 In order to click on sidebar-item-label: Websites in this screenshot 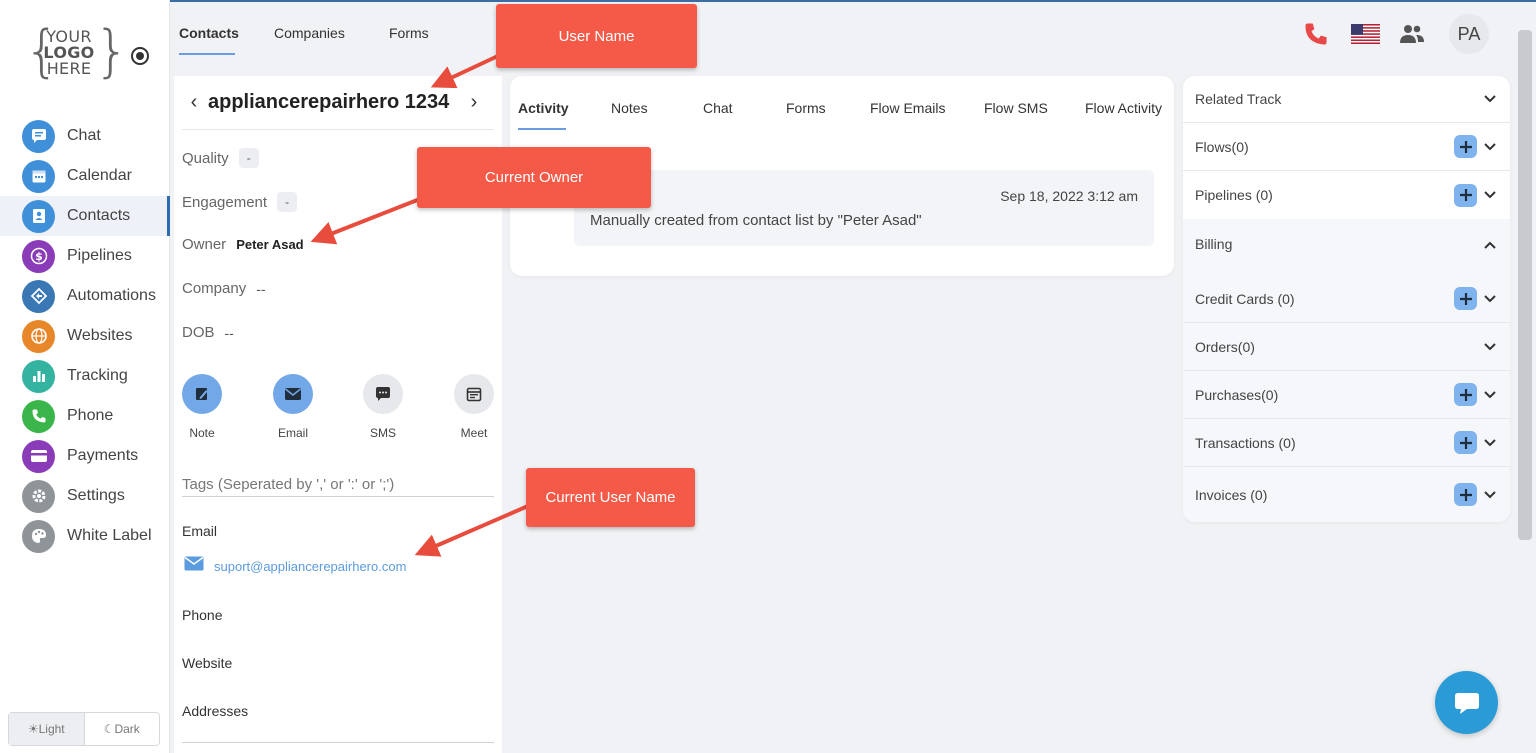, I will do `click(100, 335)`.